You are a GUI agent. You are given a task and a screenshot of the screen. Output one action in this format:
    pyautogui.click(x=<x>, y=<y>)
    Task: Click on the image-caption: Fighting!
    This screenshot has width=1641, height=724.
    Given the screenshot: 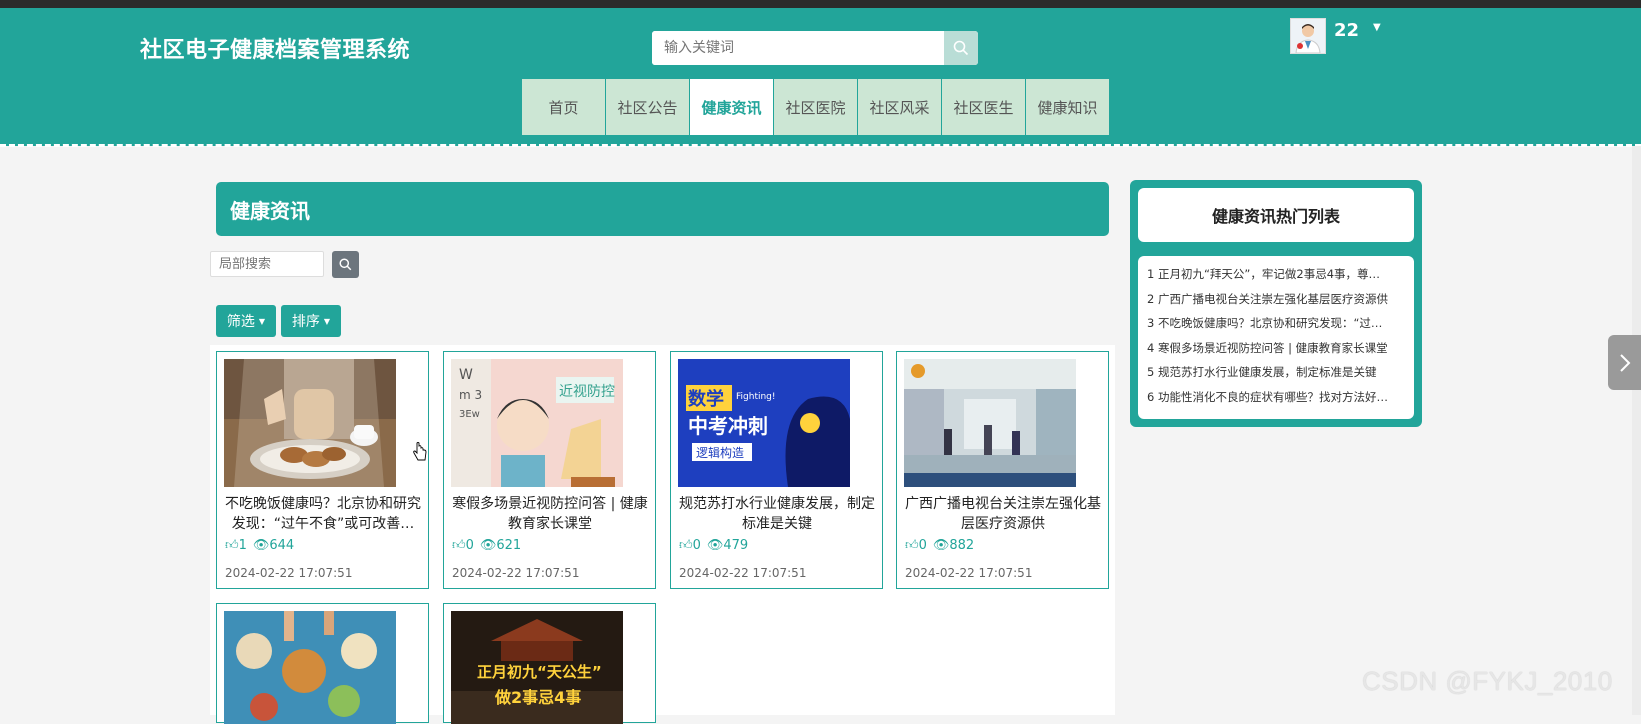 What is the action you would take?
    pyautogui.click(x=756, y=397)
    